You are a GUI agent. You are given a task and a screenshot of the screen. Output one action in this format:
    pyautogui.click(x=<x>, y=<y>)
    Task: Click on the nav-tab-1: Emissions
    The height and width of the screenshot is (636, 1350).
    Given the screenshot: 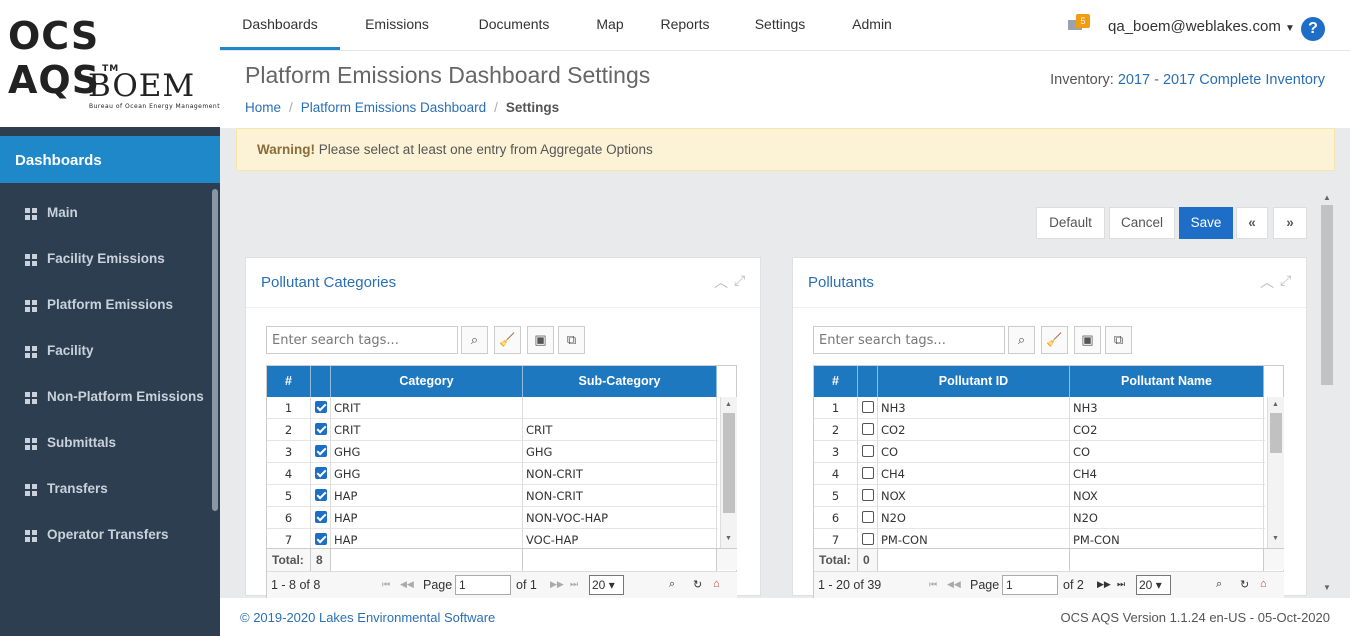 What is the action you would take?
    pyautogui.click(x=397, y=25)
    